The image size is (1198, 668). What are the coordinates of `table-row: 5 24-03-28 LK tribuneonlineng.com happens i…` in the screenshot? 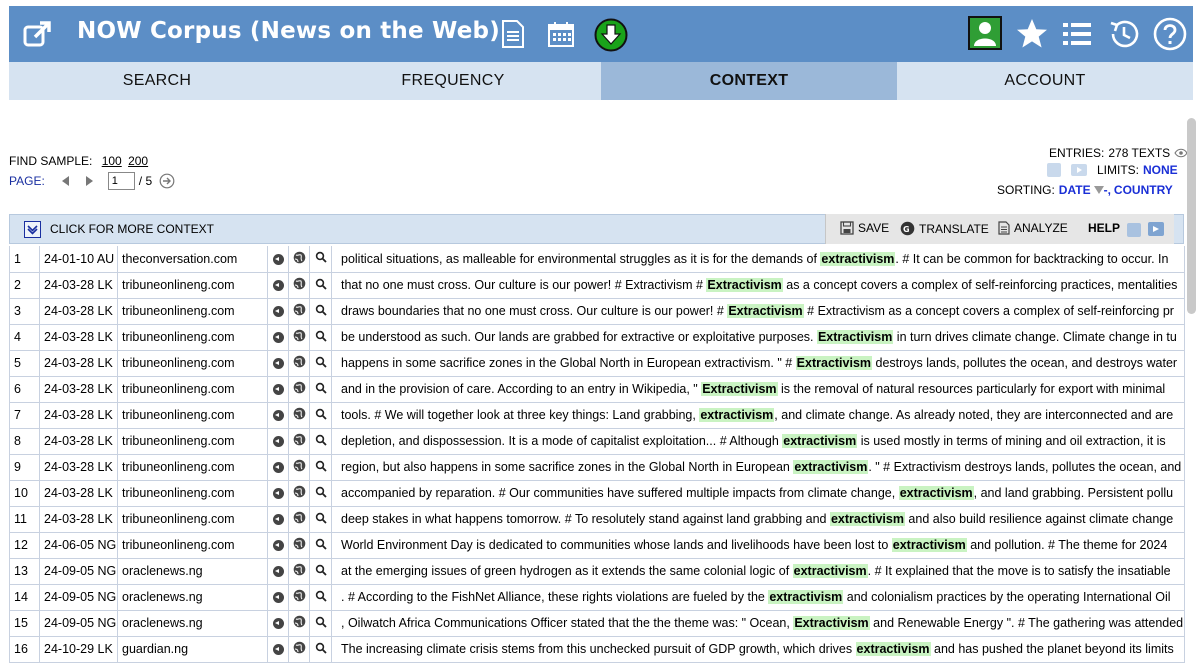 It's located at (597, 363).